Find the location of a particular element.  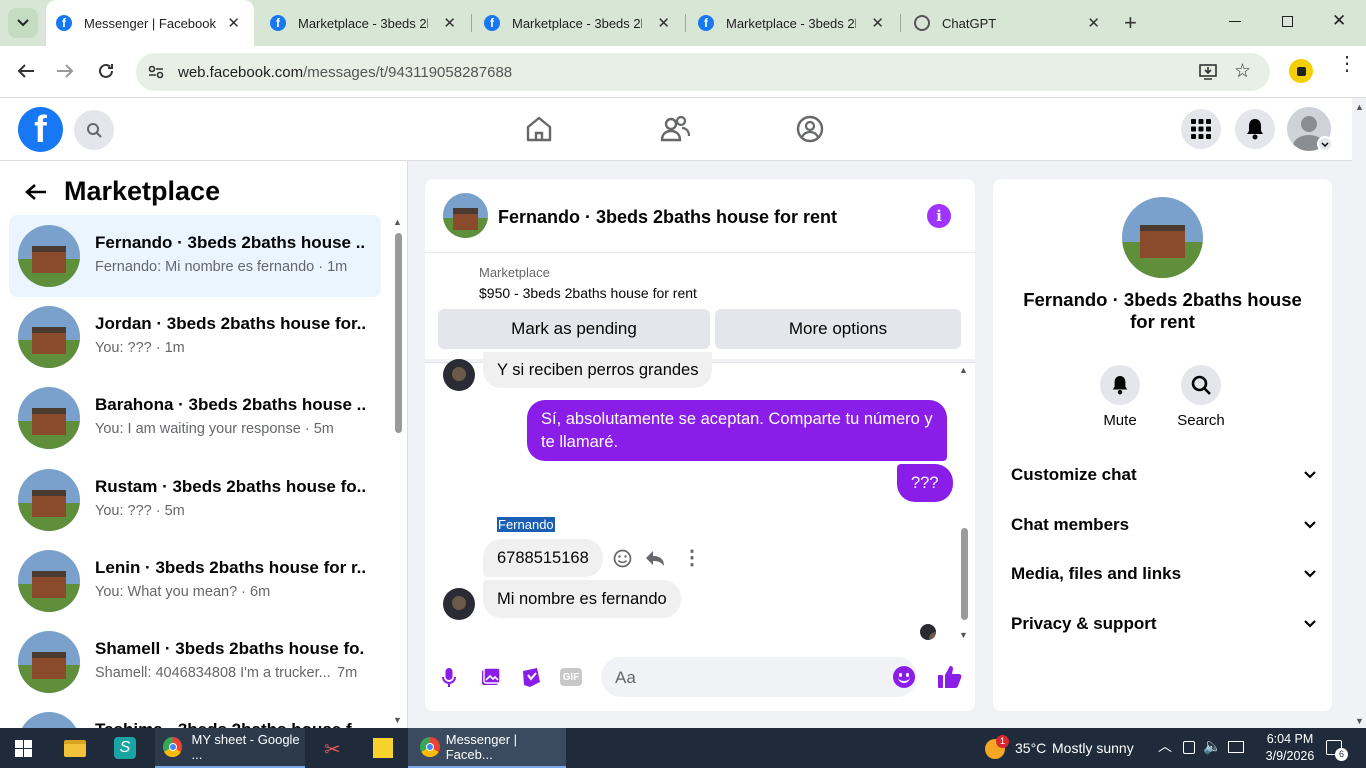

home-icon is located at coordinates (539, 129).